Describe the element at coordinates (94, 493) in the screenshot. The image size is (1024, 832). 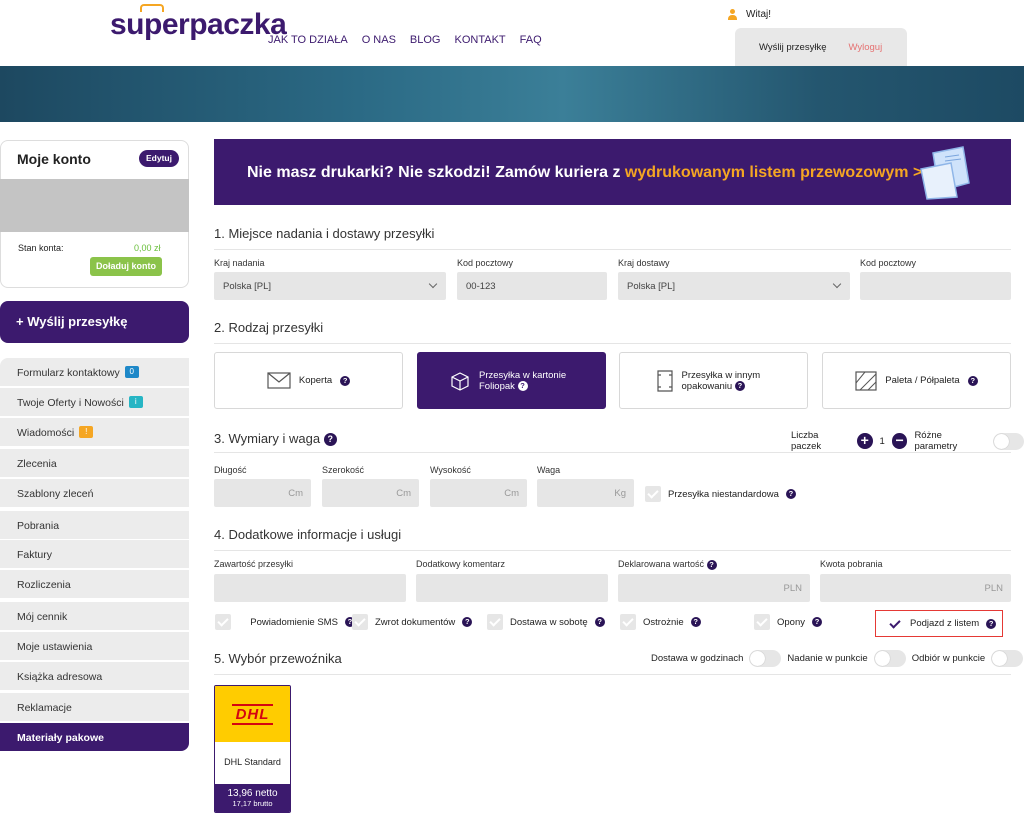
I see `sidebar-item-templates: Szablony zleceń` at that location.